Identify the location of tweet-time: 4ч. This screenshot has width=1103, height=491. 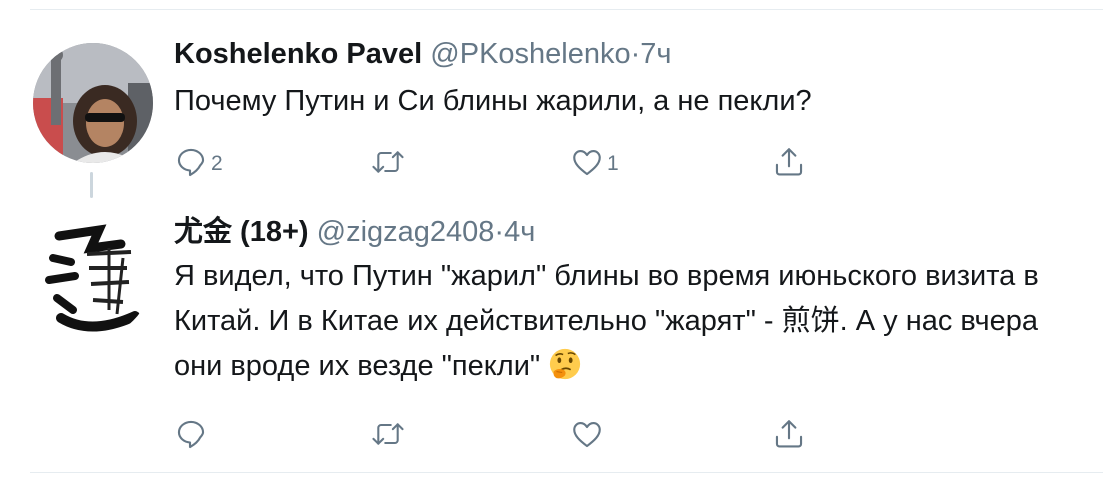
(519, 232).